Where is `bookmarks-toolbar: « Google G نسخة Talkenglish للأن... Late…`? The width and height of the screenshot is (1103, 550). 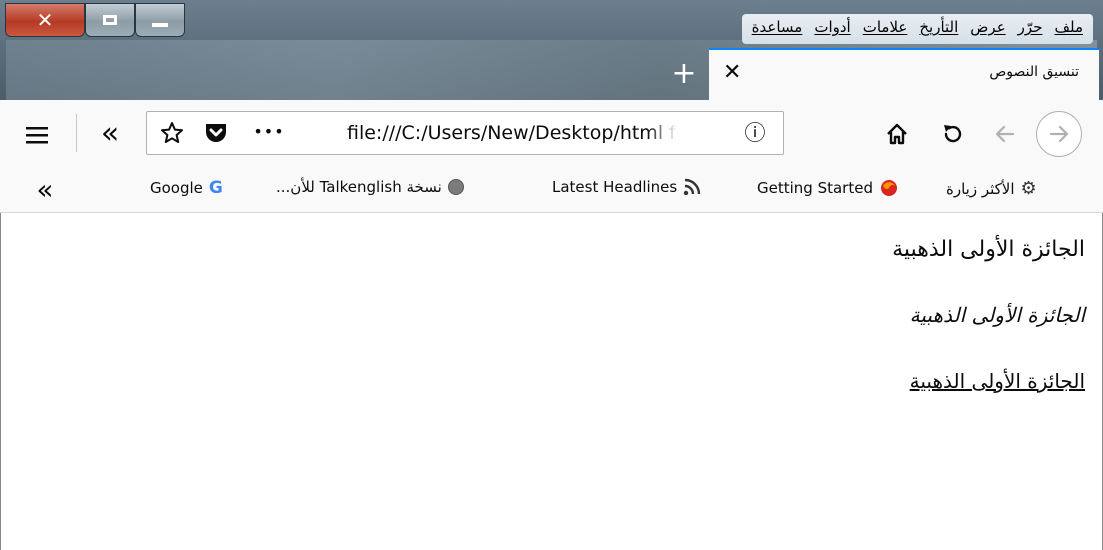 bookmarks-toolbar: « Google G نسخة Talkenglish للأن... Late… is located at coordinates (551, 189).